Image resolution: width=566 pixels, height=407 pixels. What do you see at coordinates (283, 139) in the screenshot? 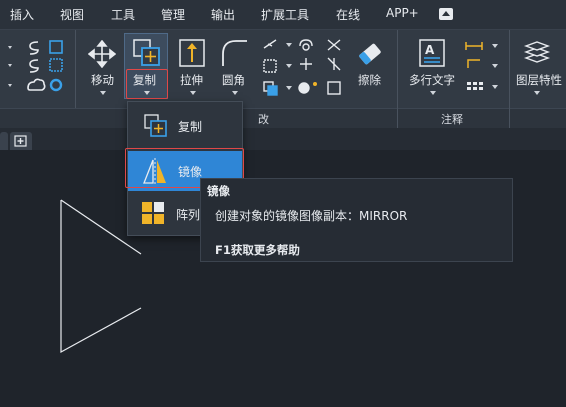
I see `document-tab-strip` at bounding box center [283, 139].